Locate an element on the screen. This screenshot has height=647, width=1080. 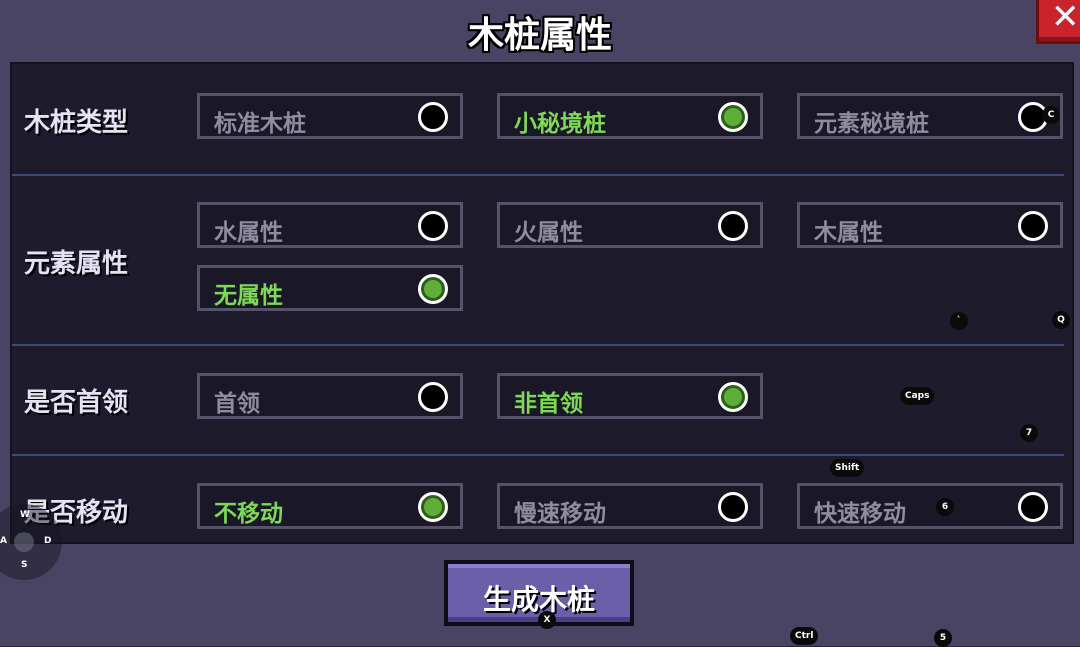
option-fire: 火属性 is located at coordinates (630, 225).